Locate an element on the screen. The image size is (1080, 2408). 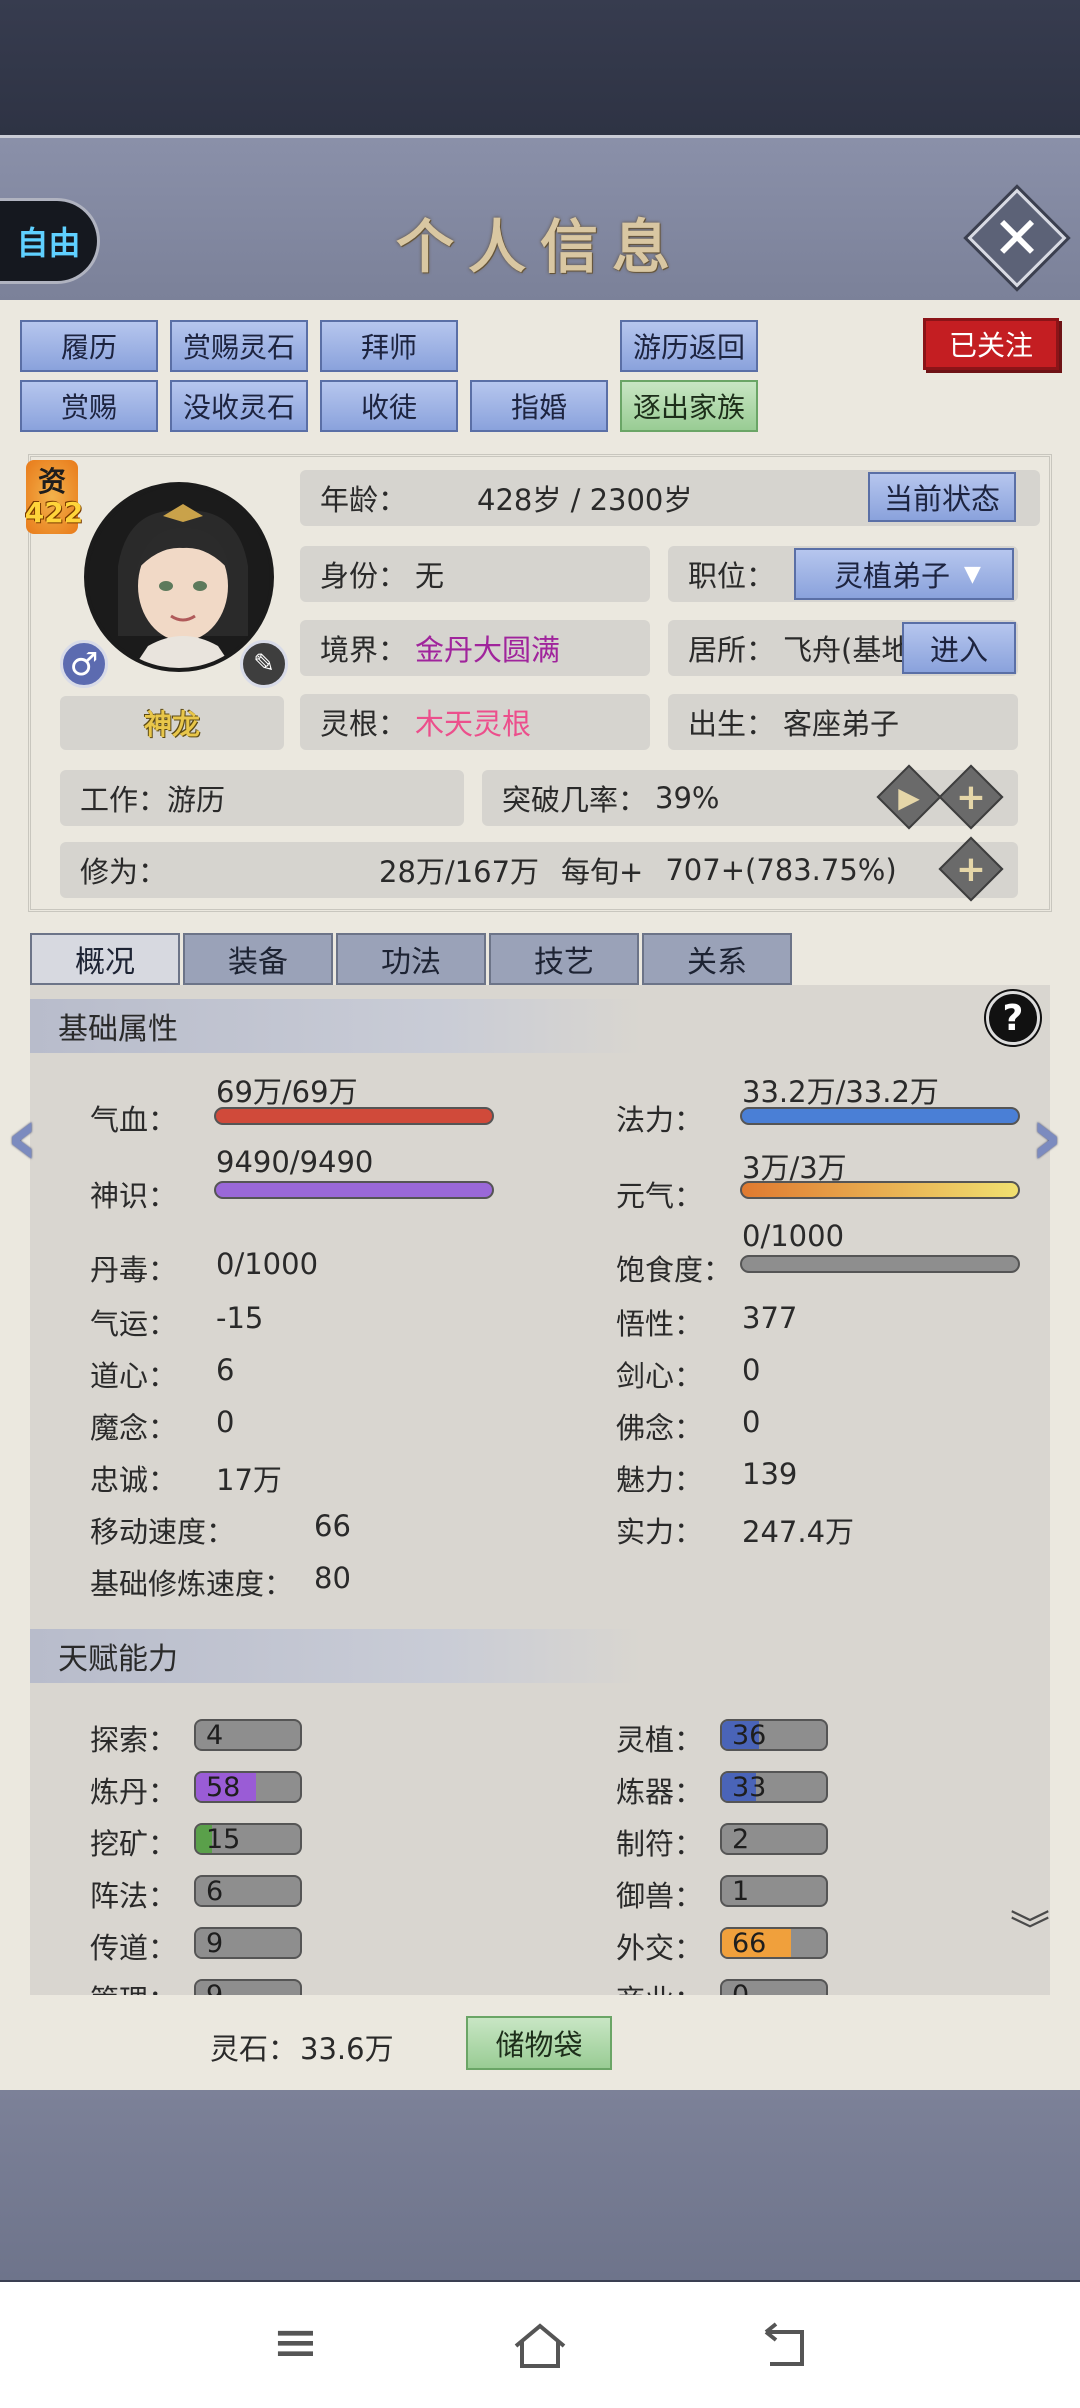
per-turn-label: 每旬+ is located at coordinates (602, 872).